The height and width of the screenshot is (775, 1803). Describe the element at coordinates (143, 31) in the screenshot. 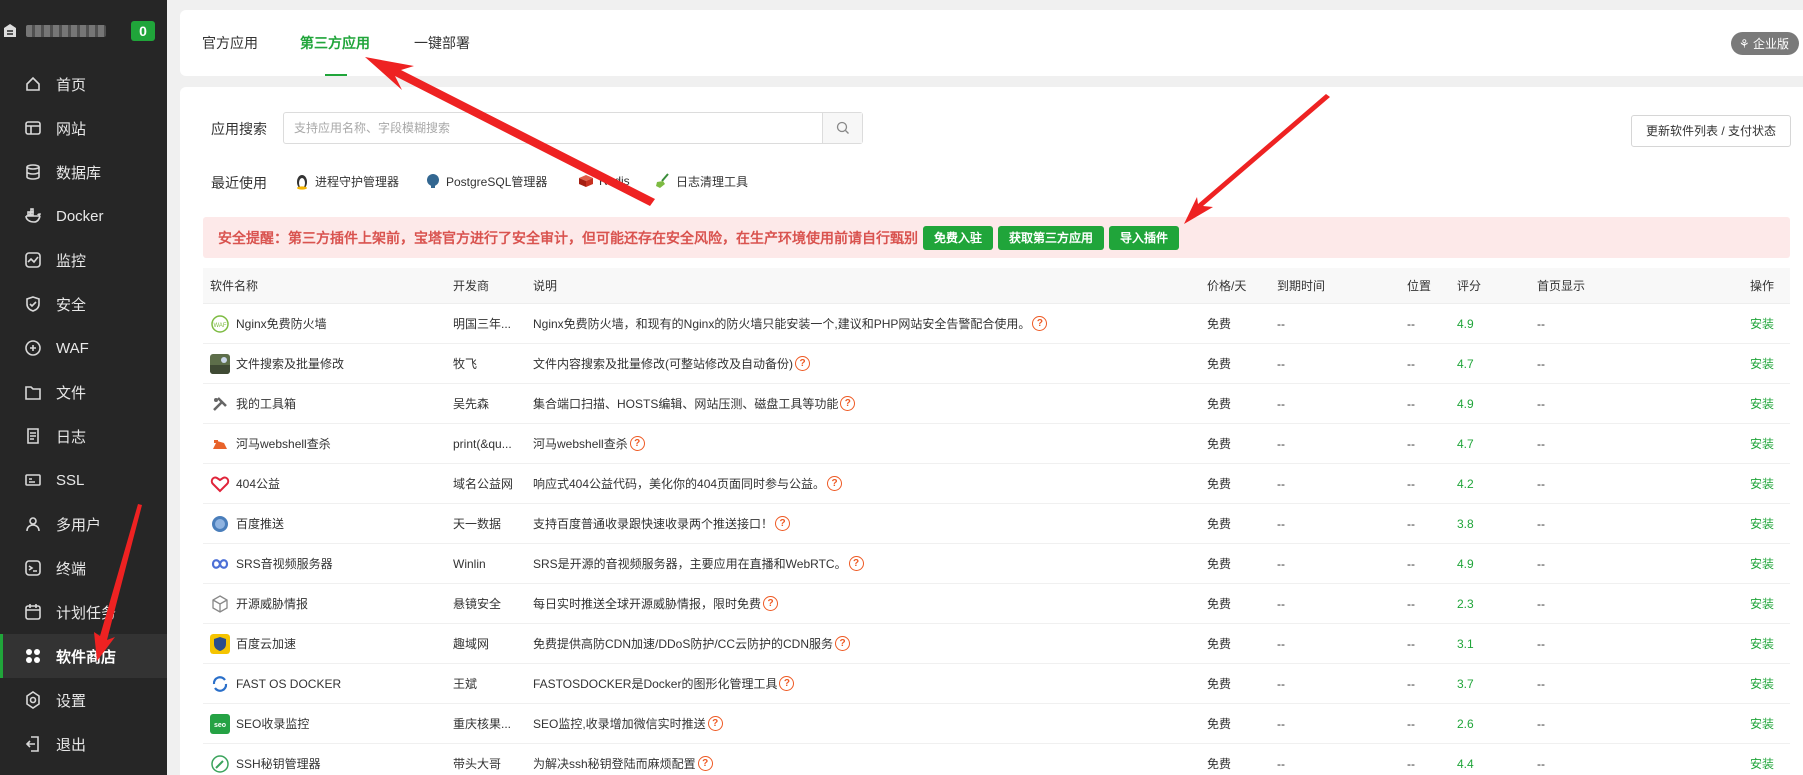

I see `notification-badge: 0` at that location.